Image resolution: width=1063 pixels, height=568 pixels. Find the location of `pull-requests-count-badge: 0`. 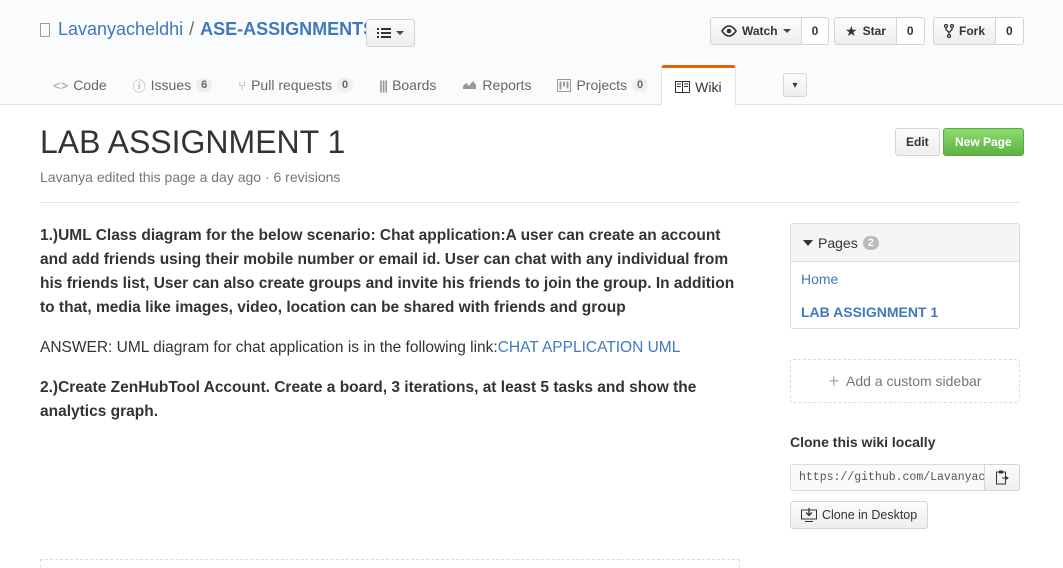

pull-requests-count-badge: 0 is located at coordinates (345, 85).